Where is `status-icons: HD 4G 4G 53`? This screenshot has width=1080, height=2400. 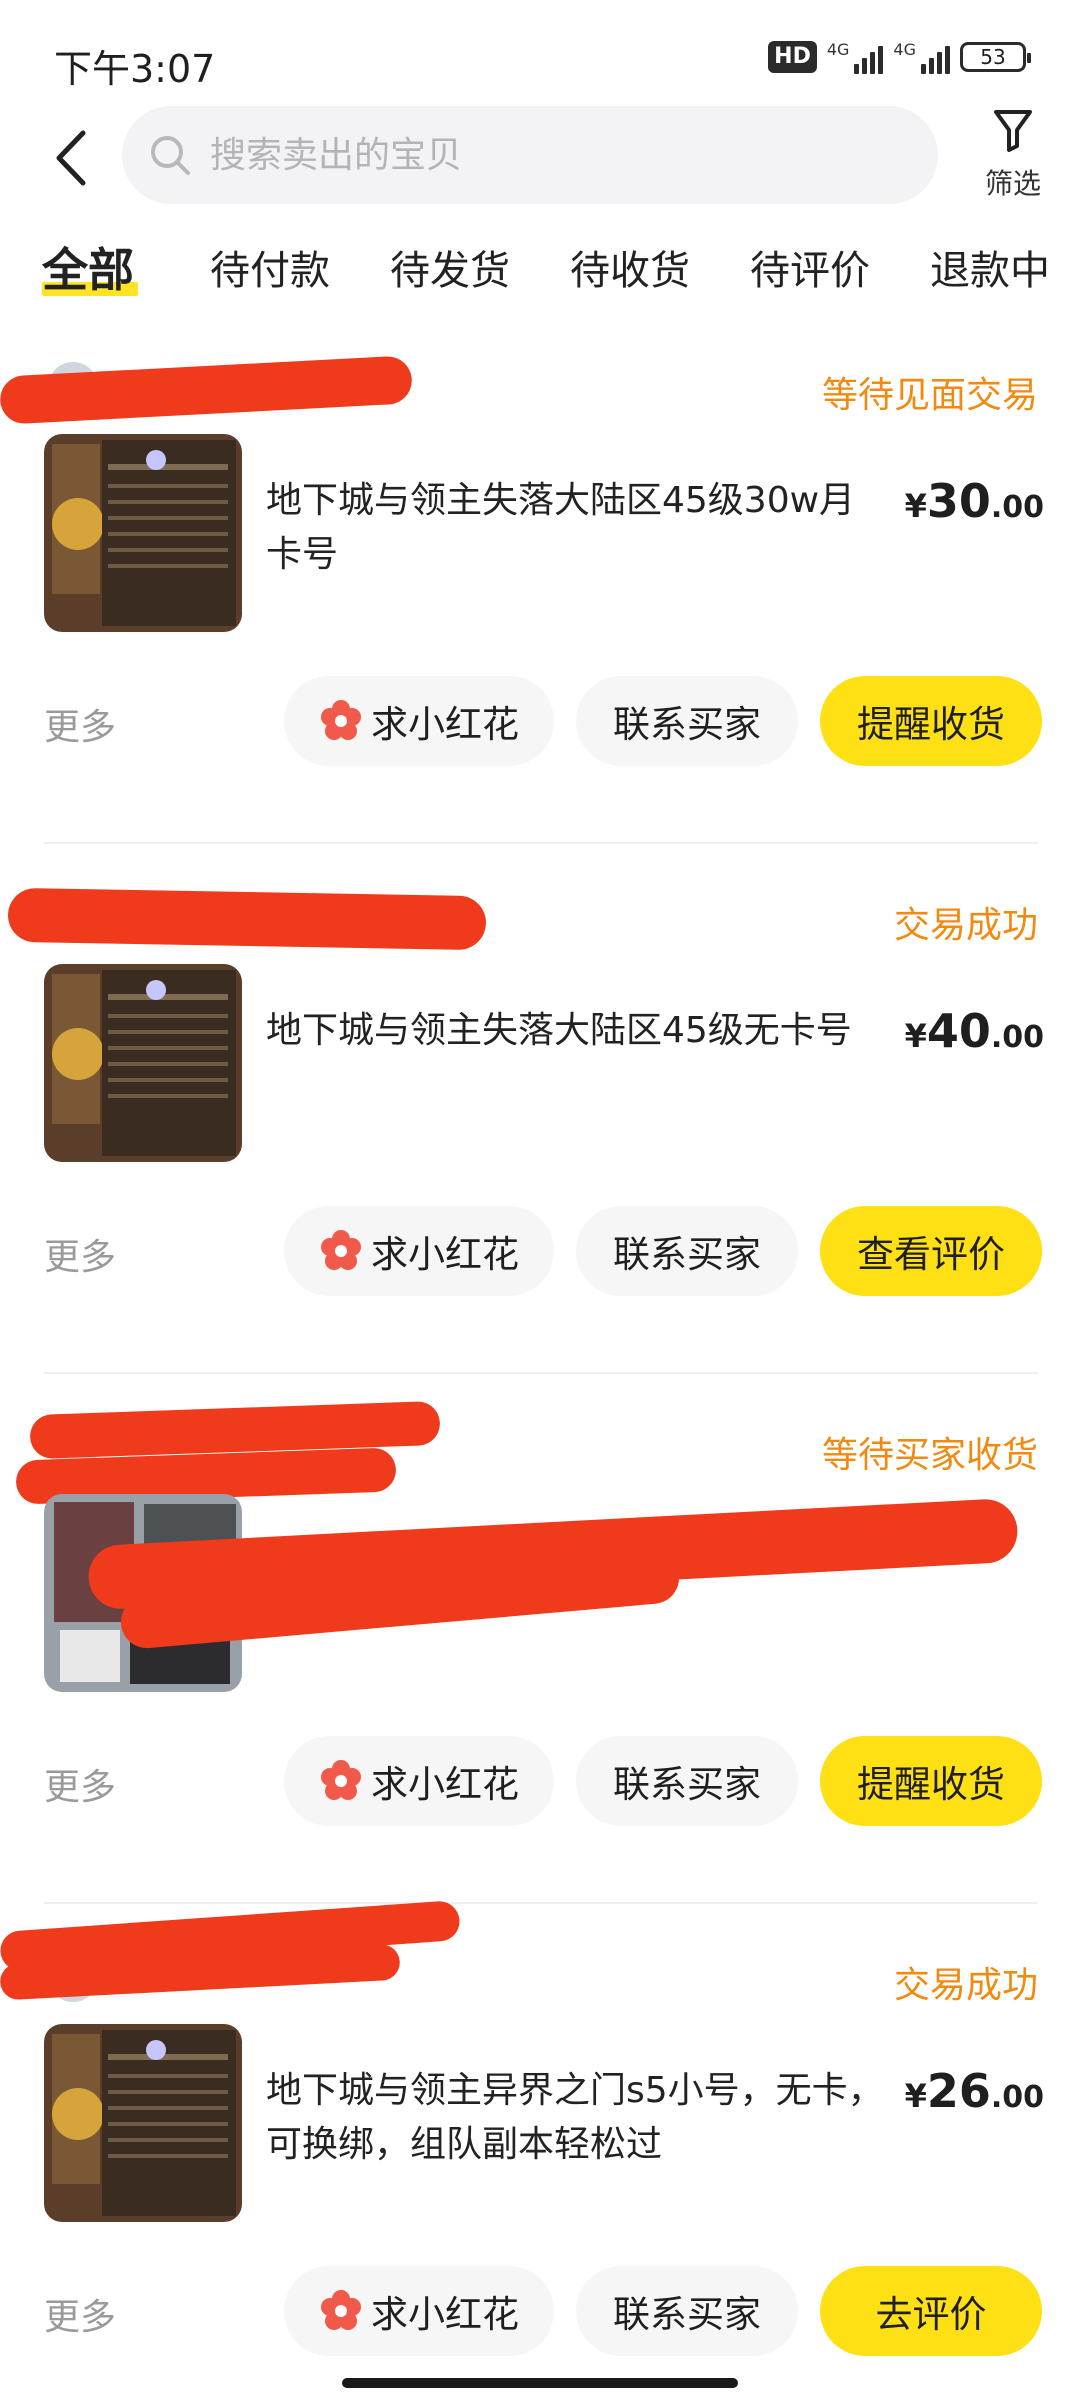
status-icons: HD 4G 4G 53 is located at coordinates (899, 57).